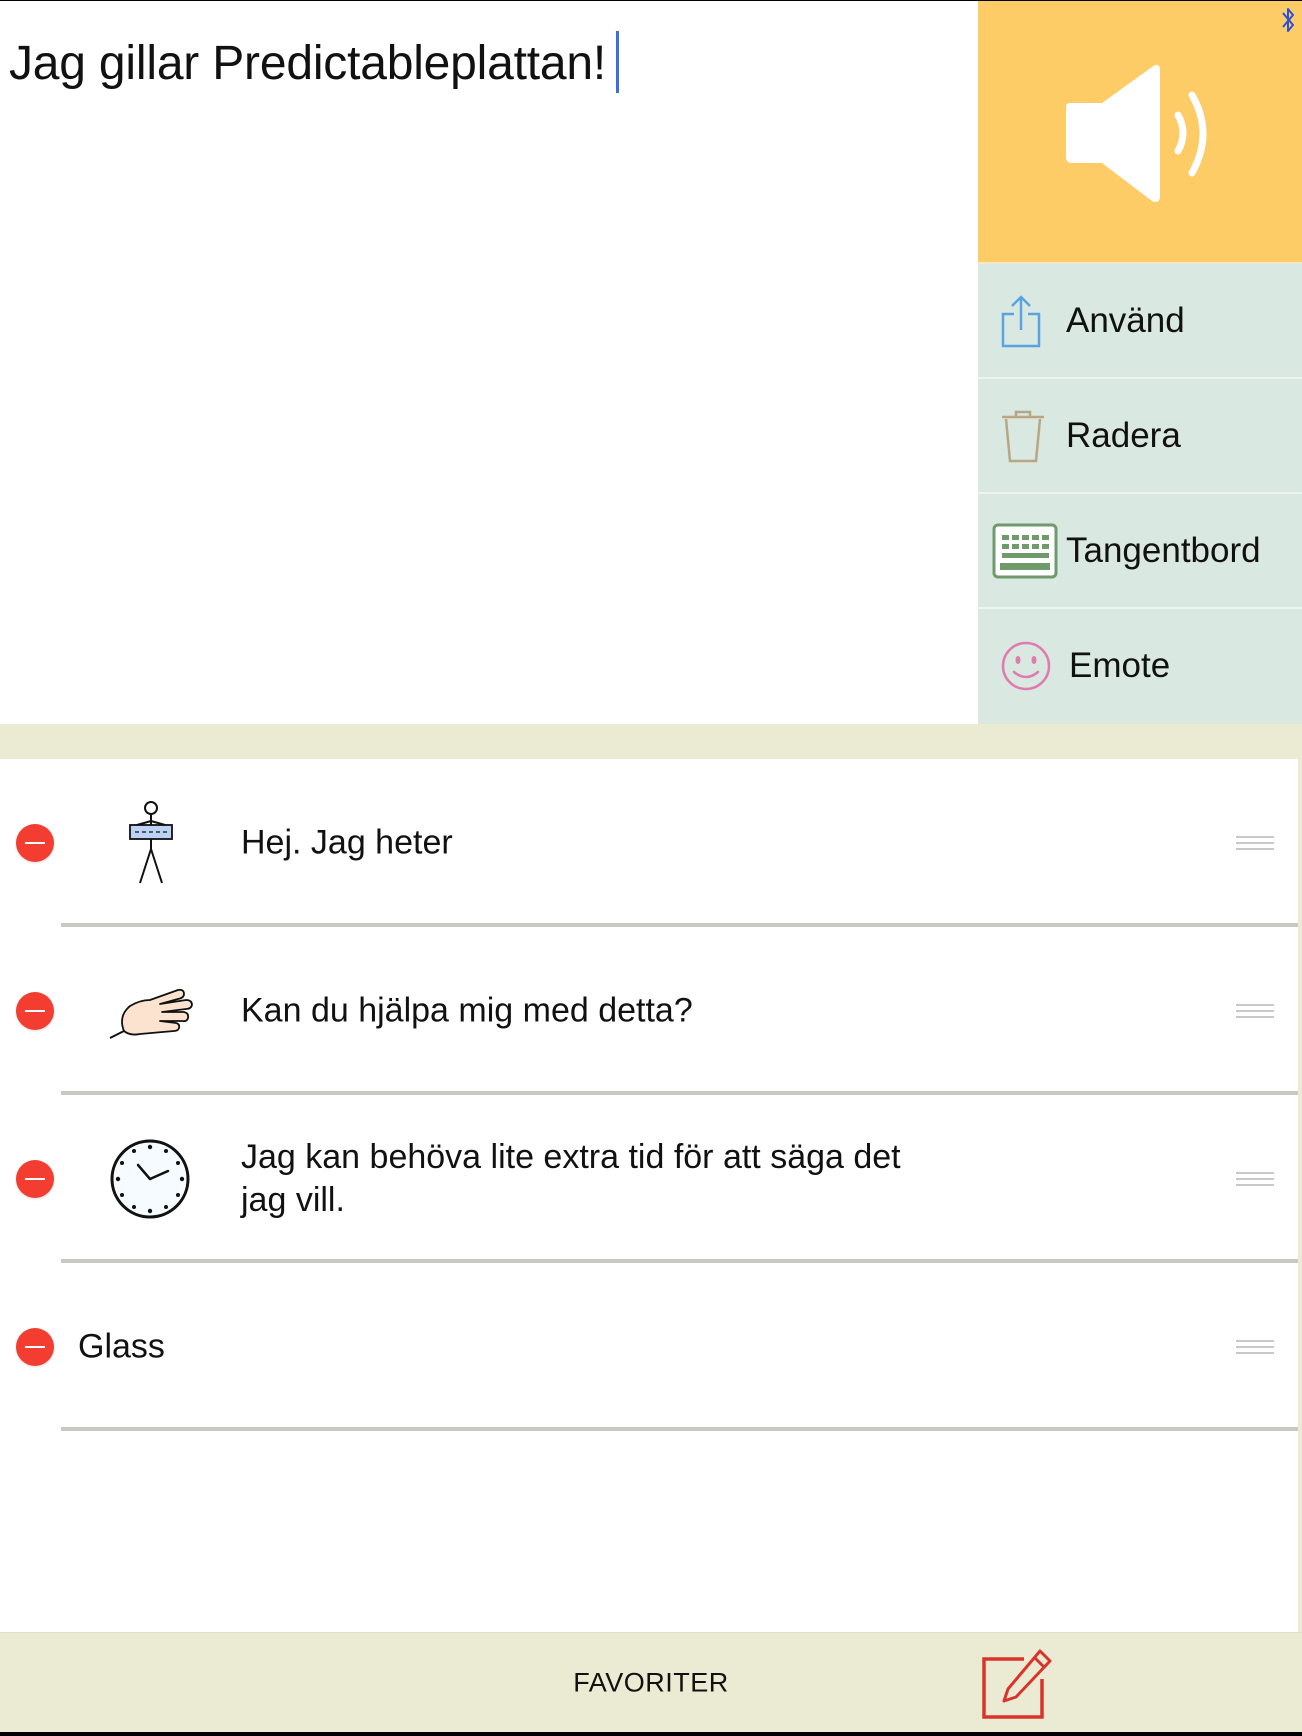 The height and width of the screenshot is (1736, 1302). I want to click on list-edge, so click(1300, 1195).